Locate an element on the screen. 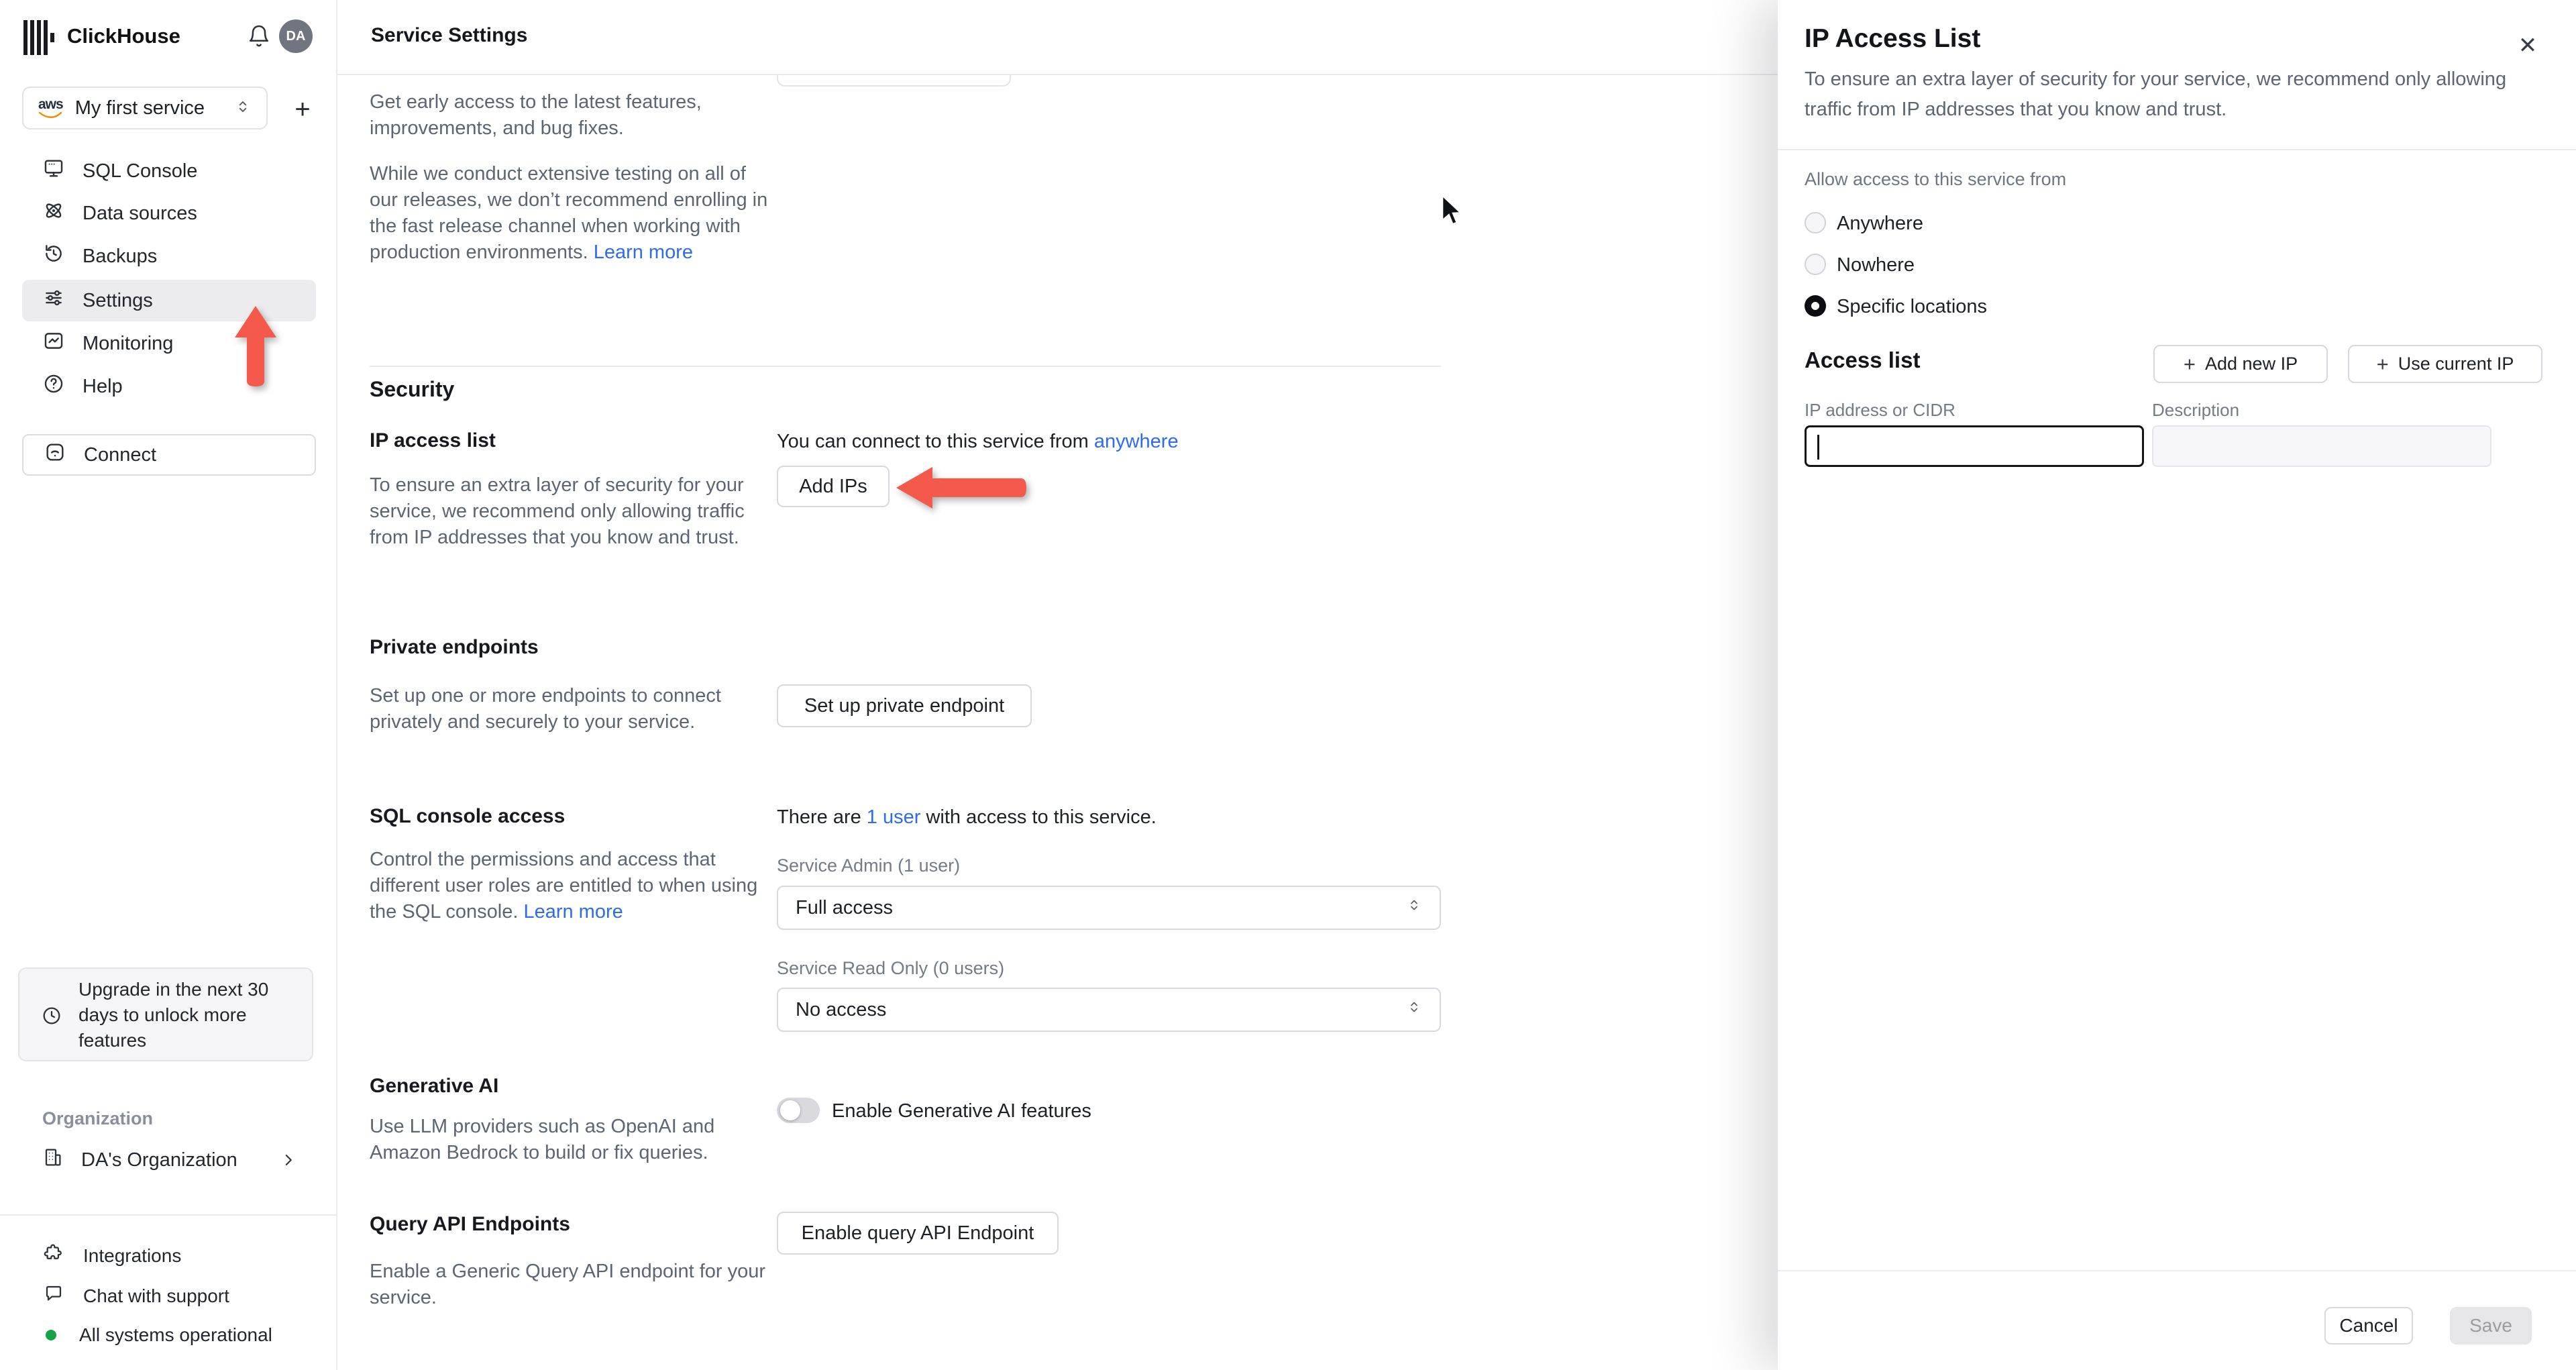 This screenshot has width=2576, height=1370. ip-address-input is located at coordinates (1974, 446).